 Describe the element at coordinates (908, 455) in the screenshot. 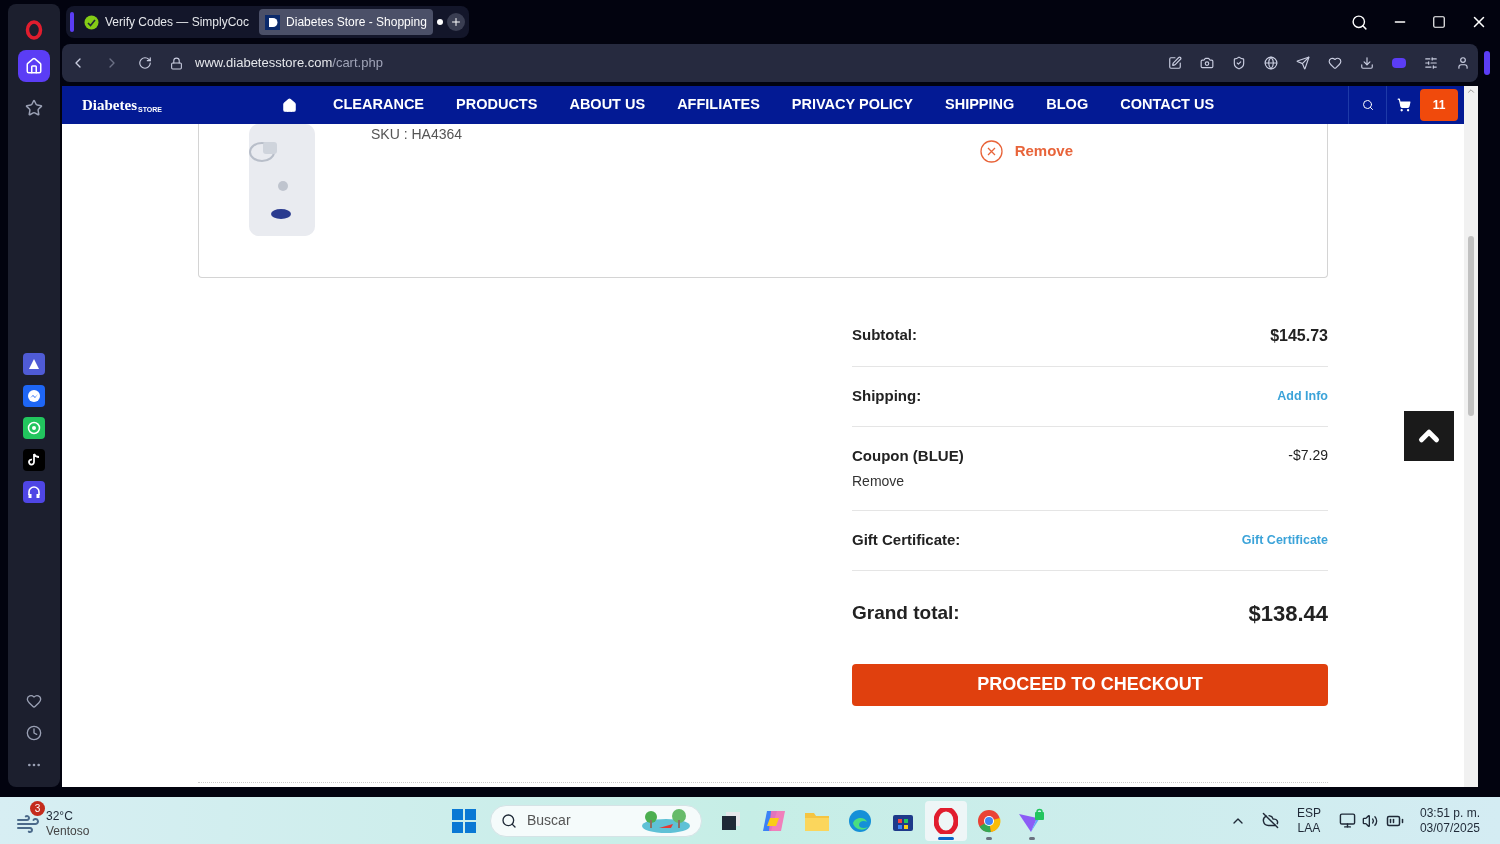

I see `summary-label: Coupon (BLUE)` at that location.